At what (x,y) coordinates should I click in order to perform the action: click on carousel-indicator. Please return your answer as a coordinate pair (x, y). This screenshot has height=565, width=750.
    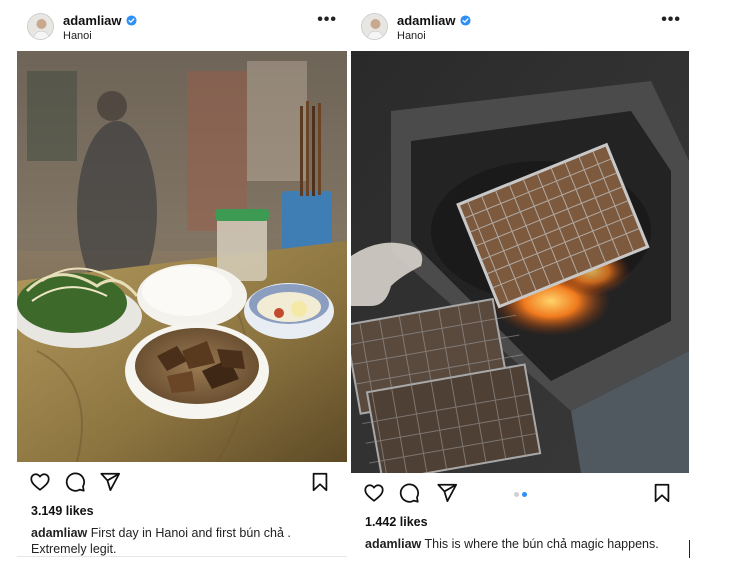
    Looking at the image, I should click on (520, 494).